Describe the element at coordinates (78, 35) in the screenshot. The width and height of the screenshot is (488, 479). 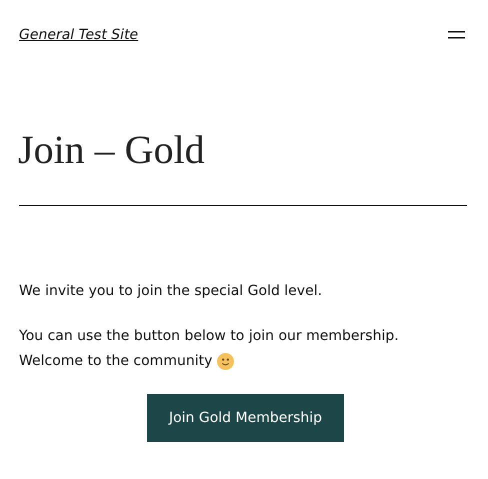
I see `site-title-link: General Test Site` at that location.